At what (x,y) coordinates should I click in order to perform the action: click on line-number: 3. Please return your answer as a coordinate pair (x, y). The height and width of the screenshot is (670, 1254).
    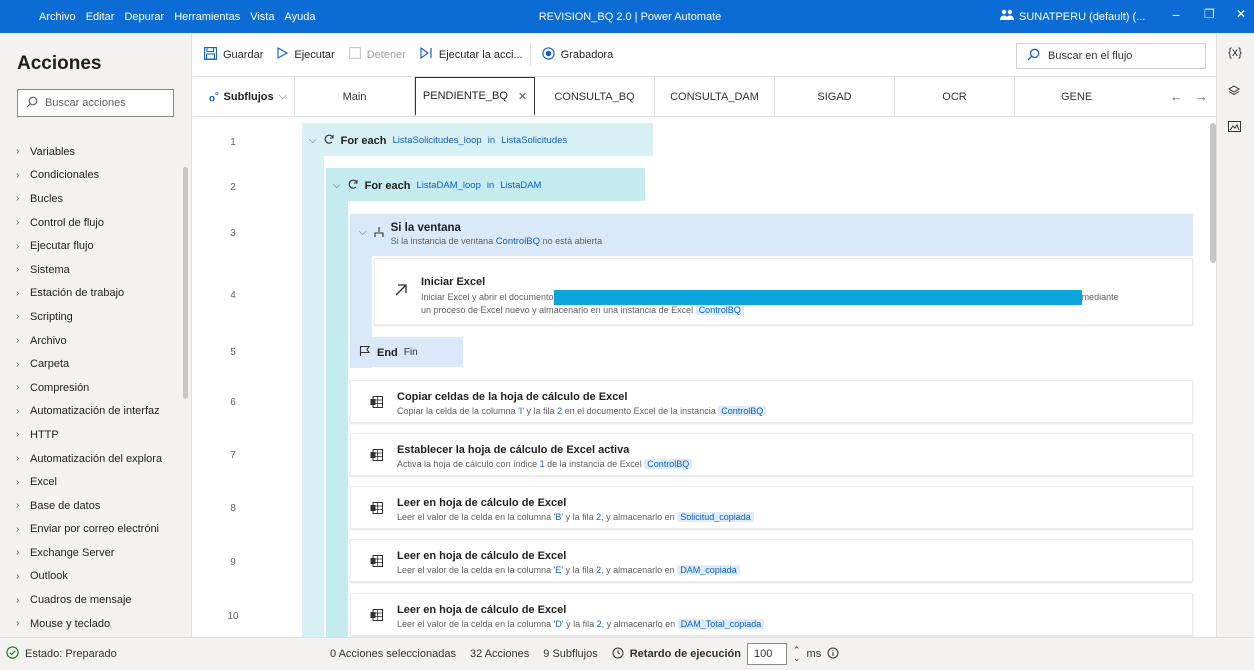
    Looking at the image, I should click on (233, 233).